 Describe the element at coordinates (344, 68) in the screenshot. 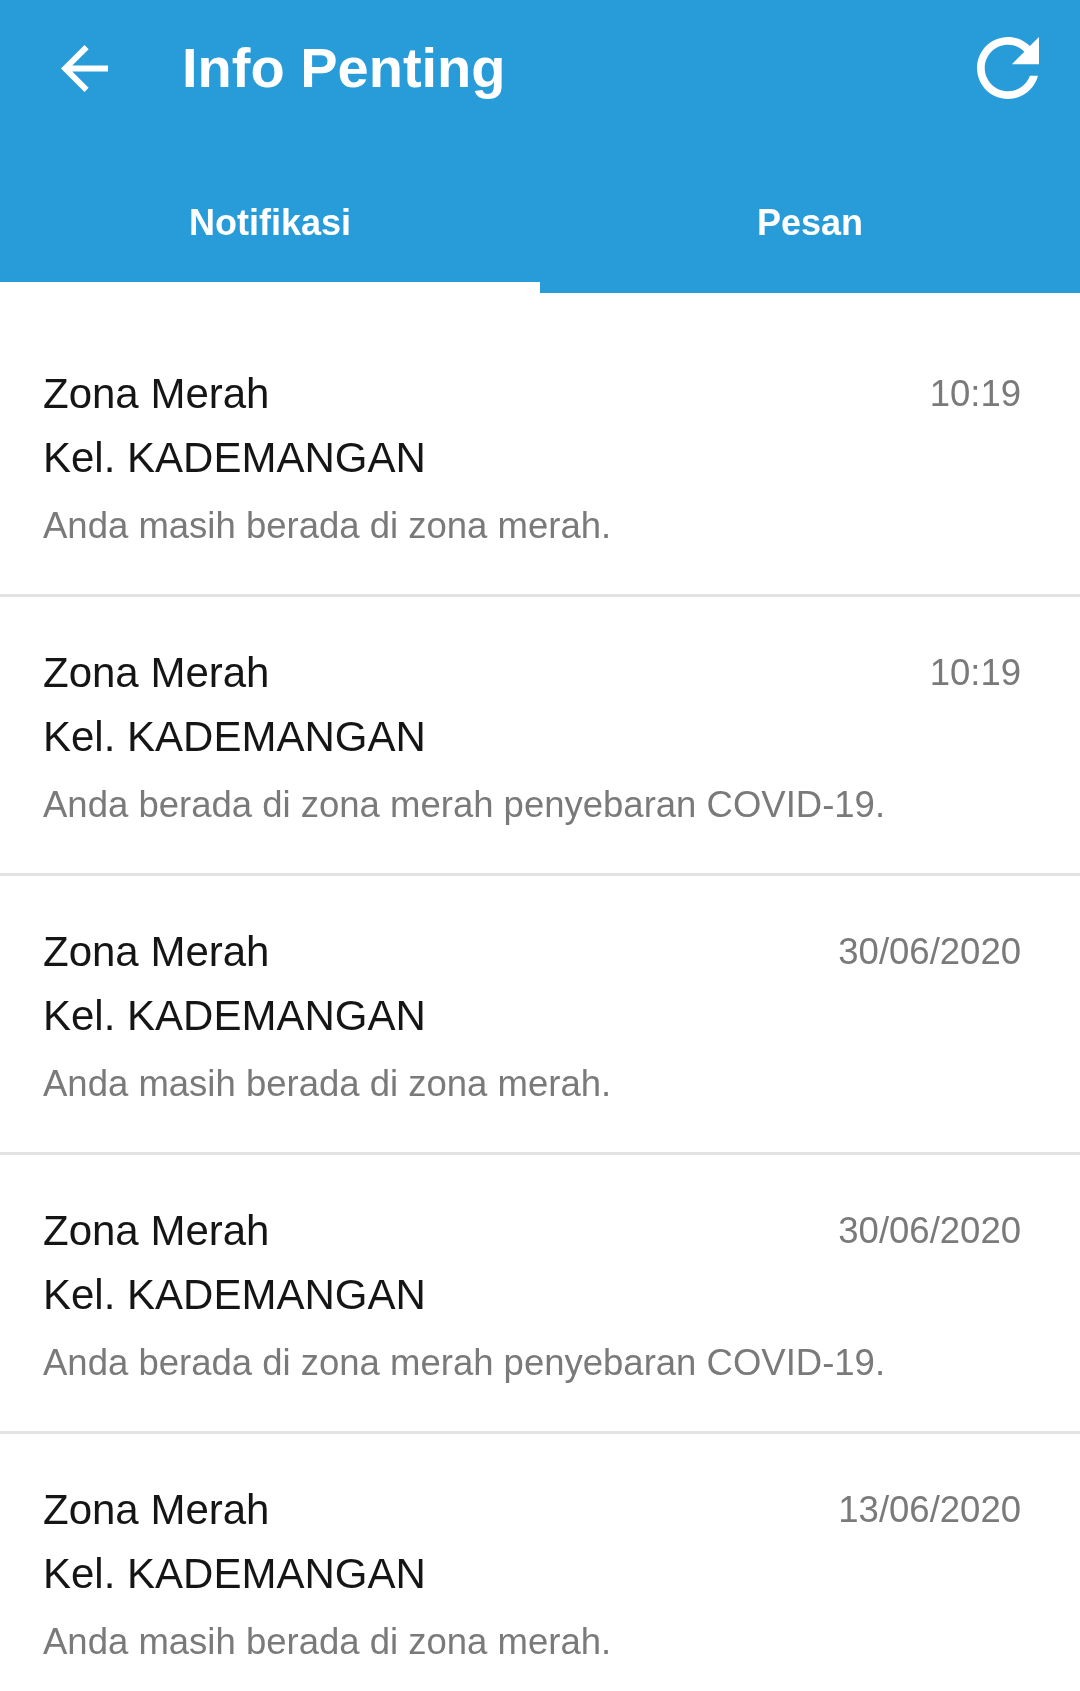

I see `screen-title: Info Penting` at that location.